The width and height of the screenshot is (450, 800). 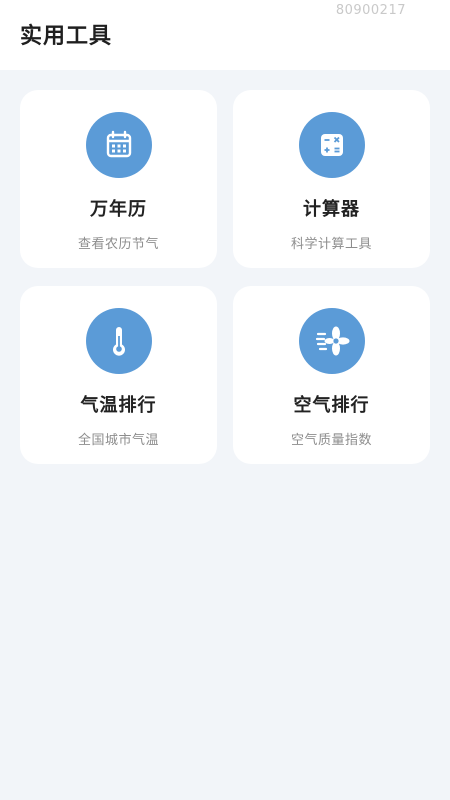 What do you see at coordinates (118, 405) in the screenshot?
I see `tool-title: 气温排行` at bounding box center [118, 405].